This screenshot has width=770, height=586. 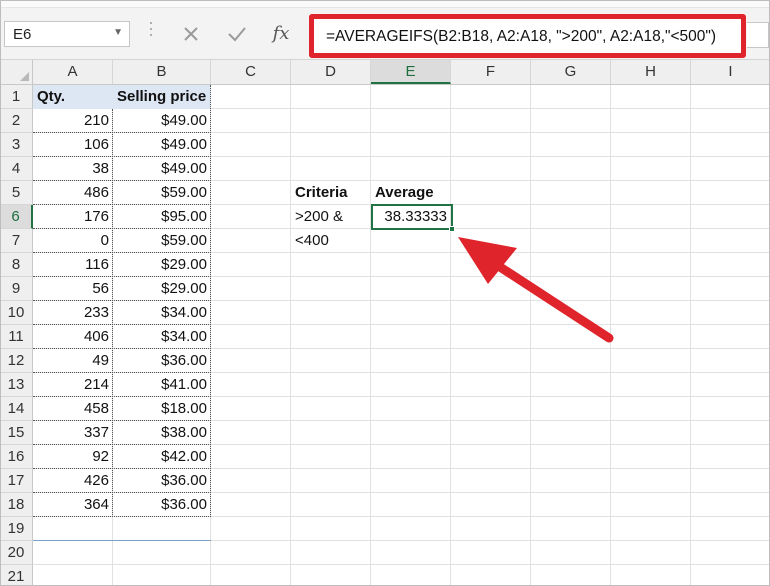 What do you see at coordinates (281, 34) in the screenshot?
I see `insert-function-button: fx` at bounding box center [281, 34].